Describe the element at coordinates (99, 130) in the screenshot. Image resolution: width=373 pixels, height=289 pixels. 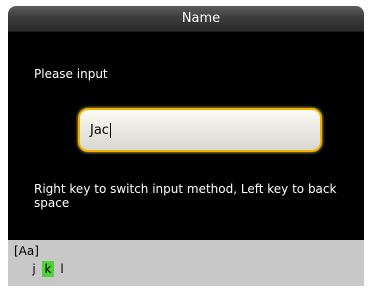
I see `name-input-value: Jac` at that location.